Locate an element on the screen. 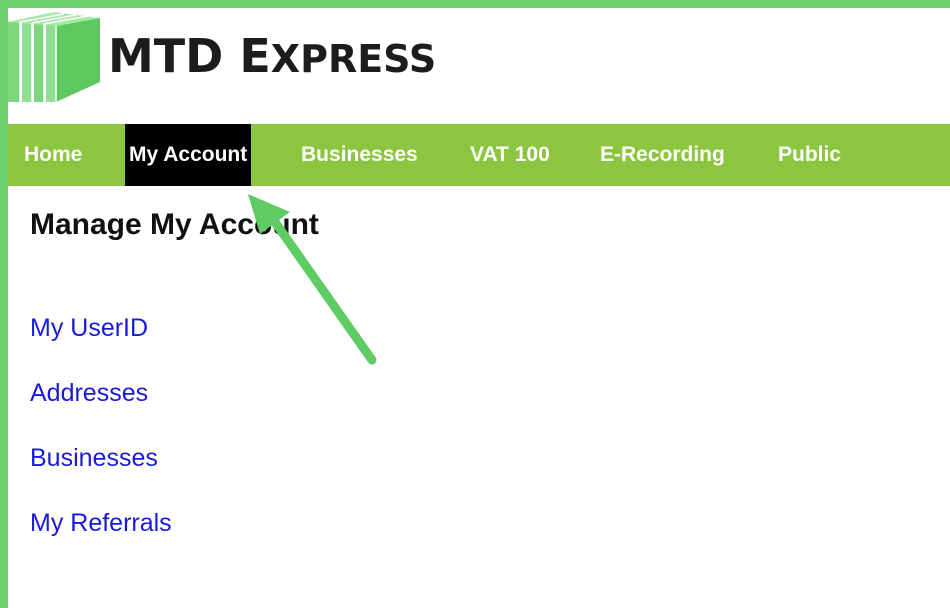  brand-name-second-initial: E is located at coordinates (255, 56).